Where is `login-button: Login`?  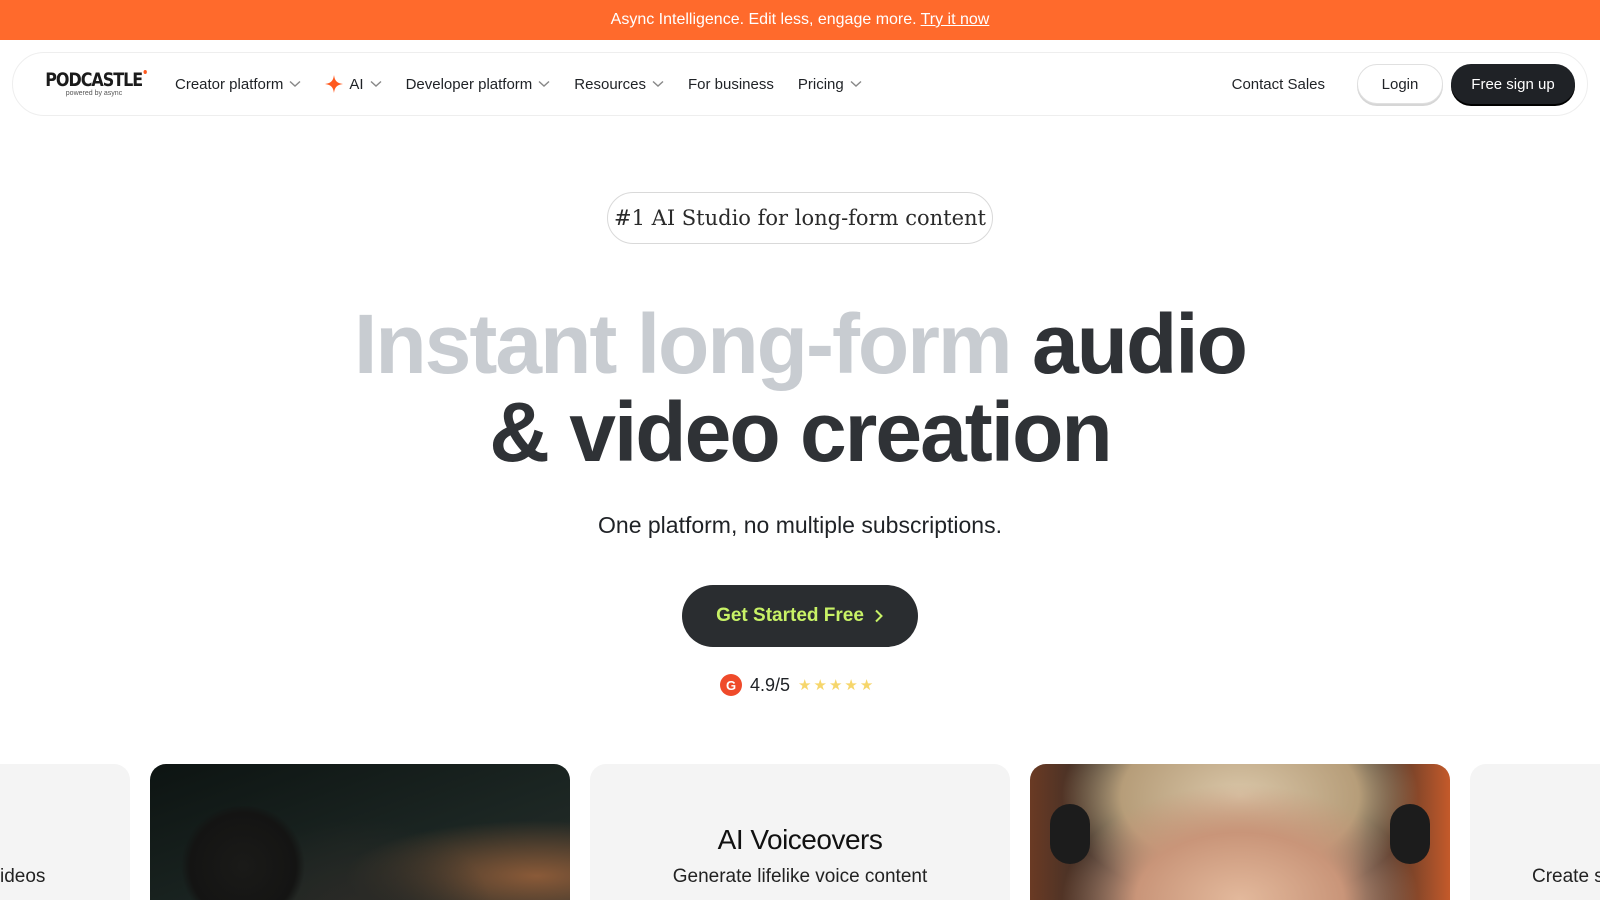
login-button: Login is located at coordinates (1400, 84).